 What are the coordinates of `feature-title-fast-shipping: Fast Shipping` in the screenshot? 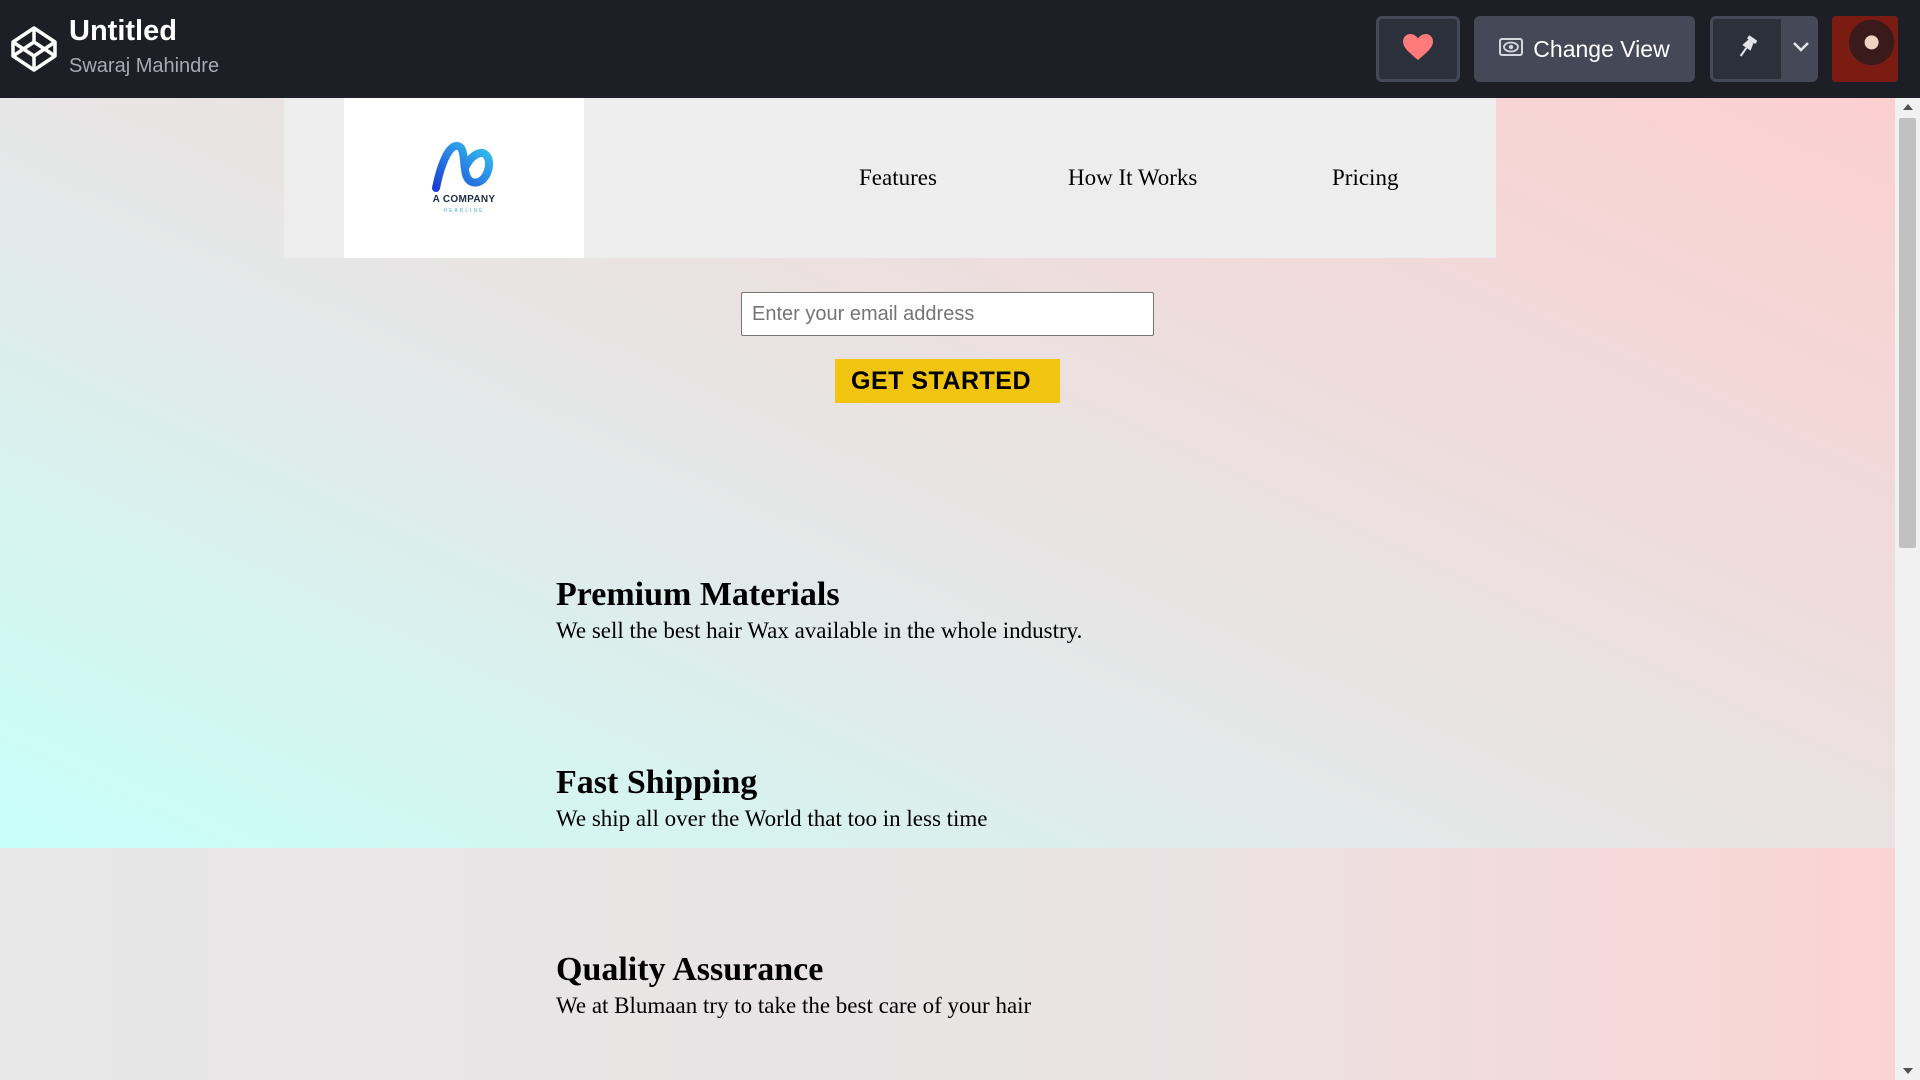 It's located at (657, 782).